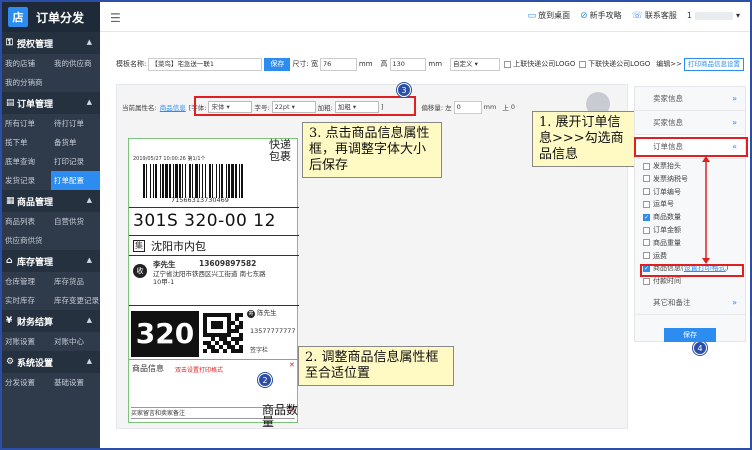 The height and width of the screenshot is (450, 752). I want to click on sidebar-item: 我的供应商, so click(75, 63).